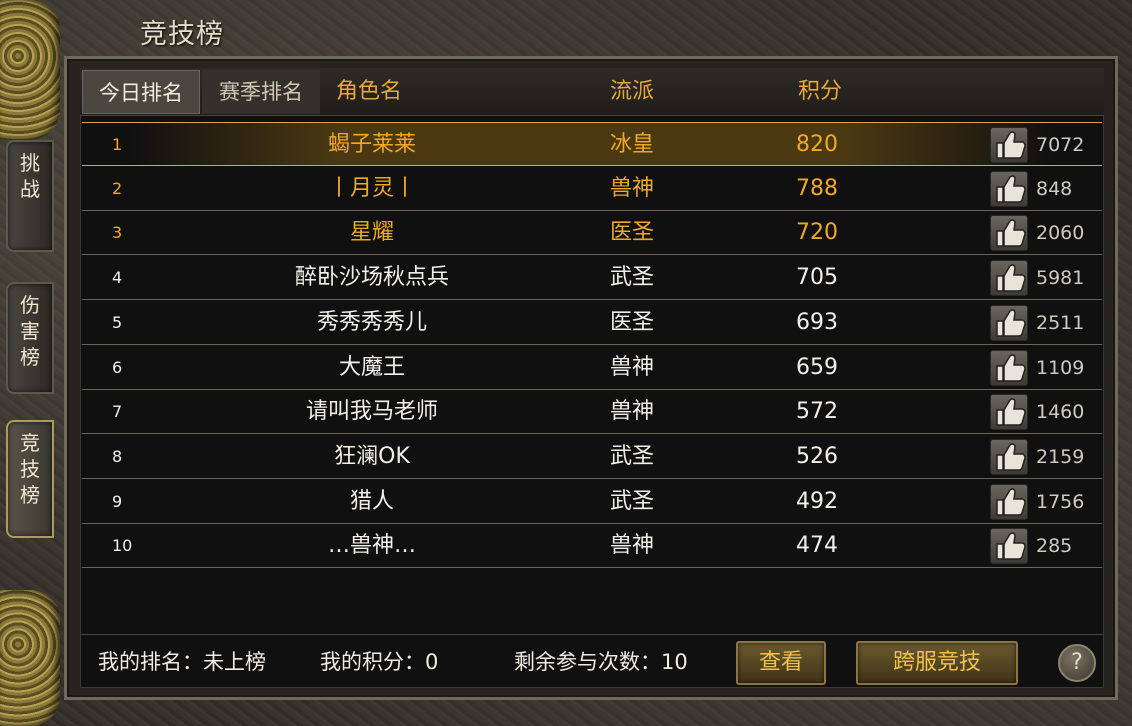 The image size is (1132, 726). Describe the element at coordinates (261, 92) in the screenshot. I see `tab-season-ranking: 赛季排名` at that location.